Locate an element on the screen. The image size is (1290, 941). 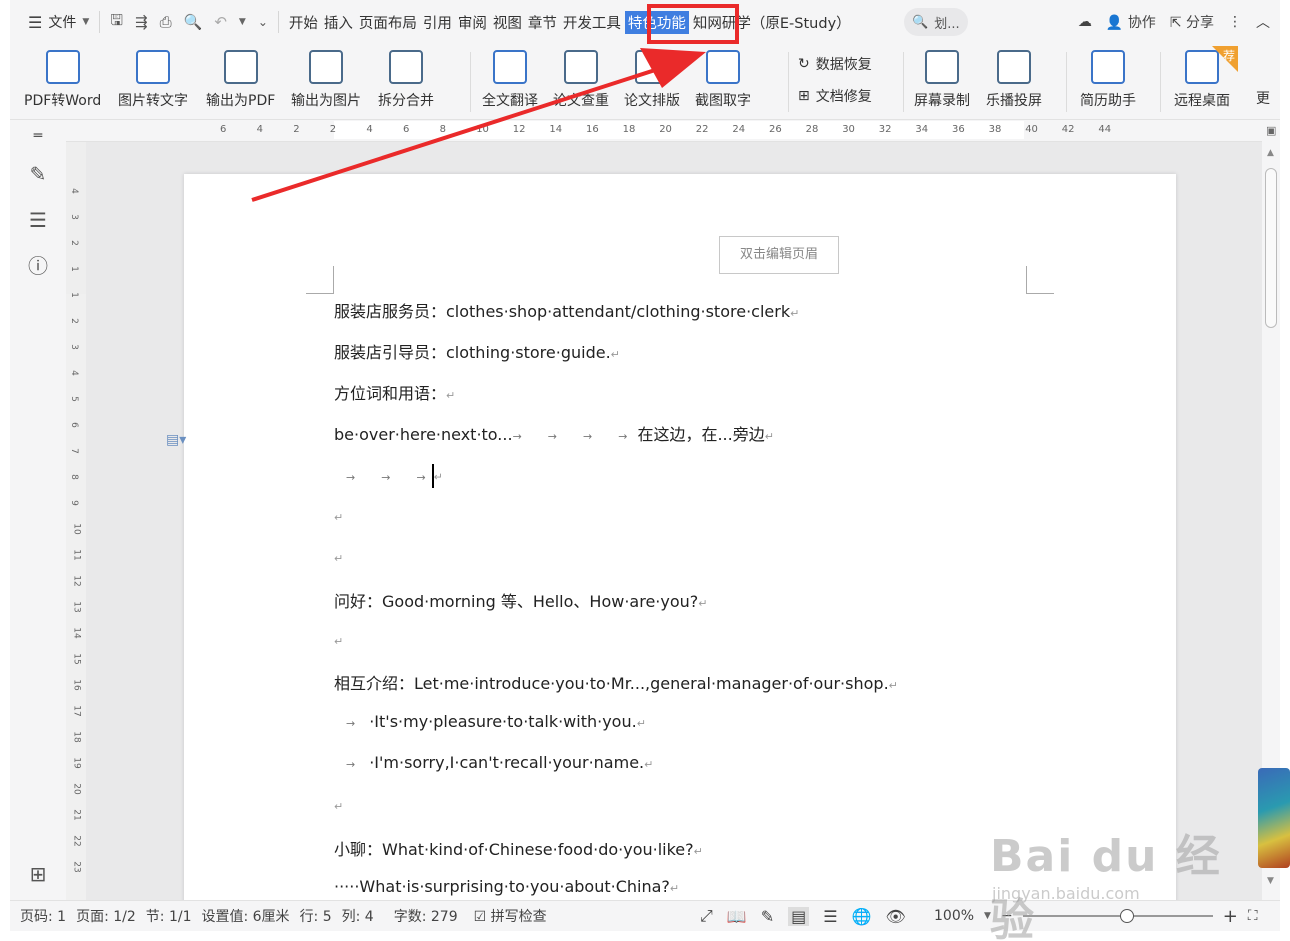
tab-1: 插入 is located at coordinates (338, 22).